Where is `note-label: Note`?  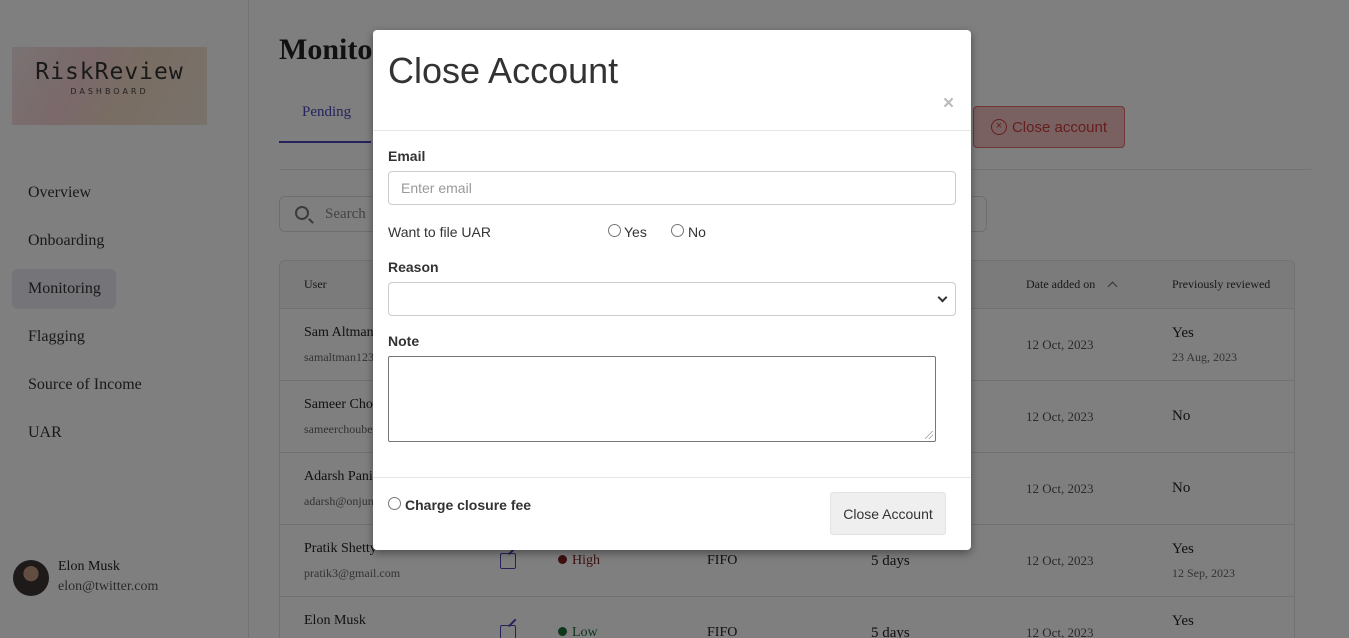
note-label: Note is located at coordinates (404, 341).